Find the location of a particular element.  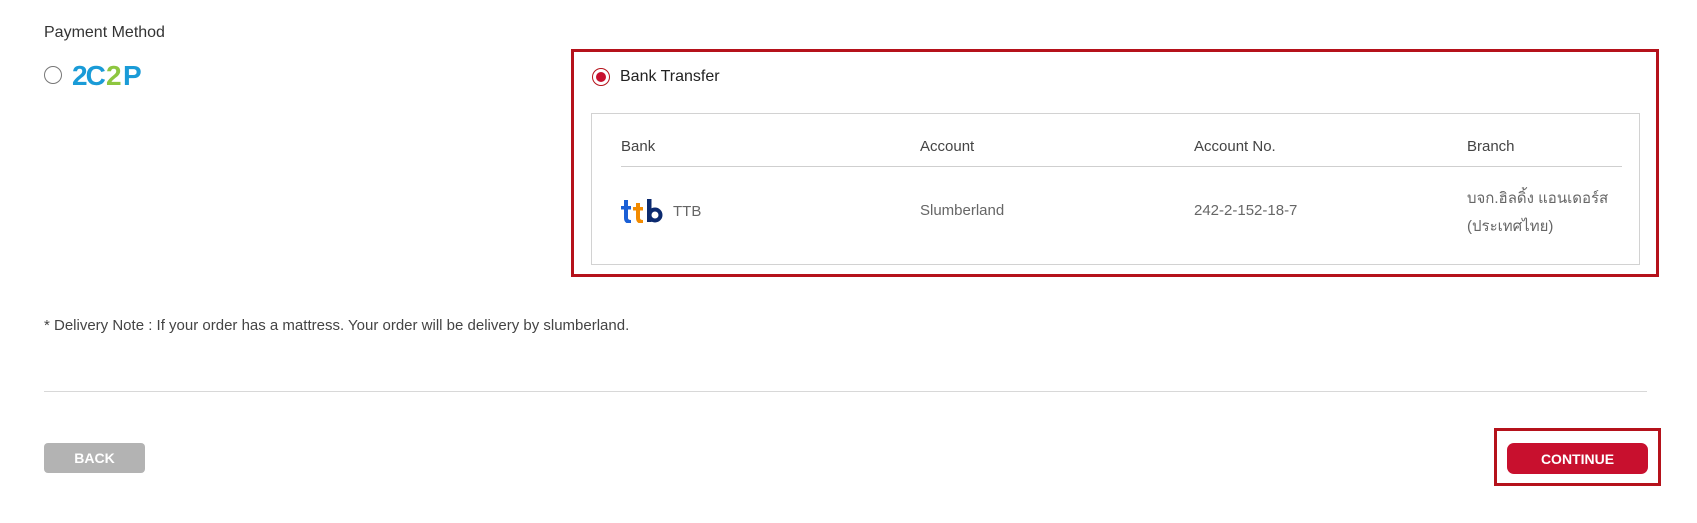

column-header-branch: Branch is located at coordinates (1491, 146).